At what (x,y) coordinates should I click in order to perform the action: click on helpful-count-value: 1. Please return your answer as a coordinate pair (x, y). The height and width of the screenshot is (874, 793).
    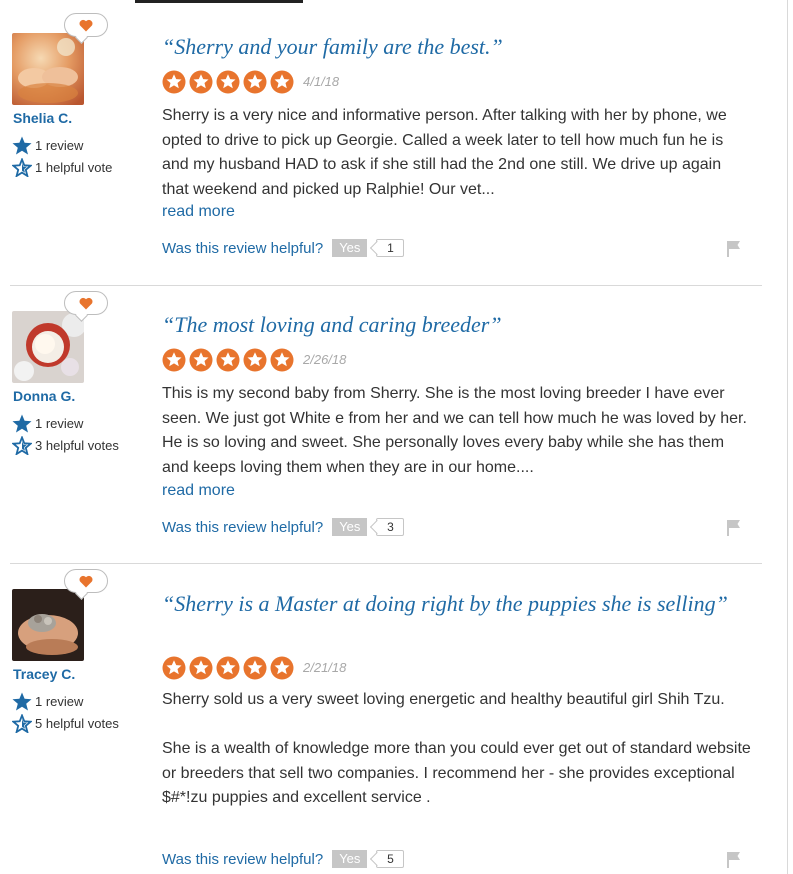
    Looking at the image, I should click on (390, 248).